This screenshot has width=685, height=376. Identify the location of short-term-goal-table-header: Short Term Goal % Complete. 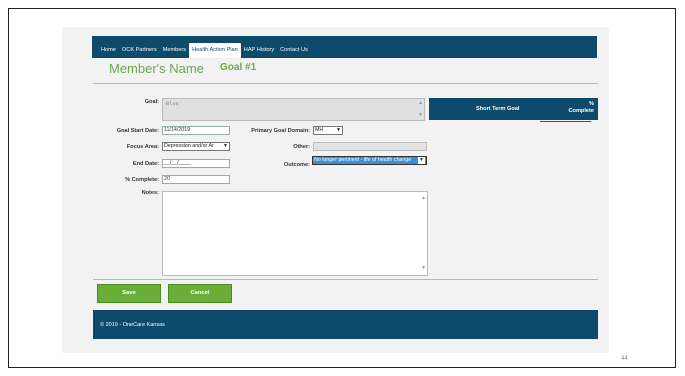
(513, 109).